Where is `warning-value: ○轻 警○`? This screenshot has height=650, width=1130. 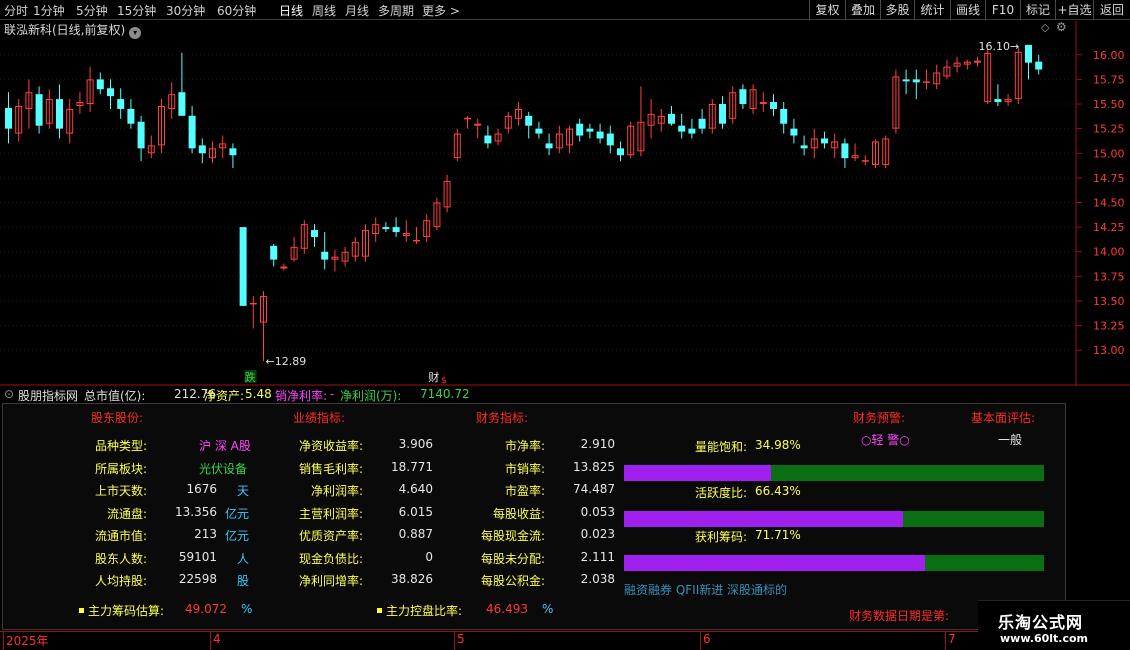 warning-value: ○轻 警○ is located at coordinates (885, 440).